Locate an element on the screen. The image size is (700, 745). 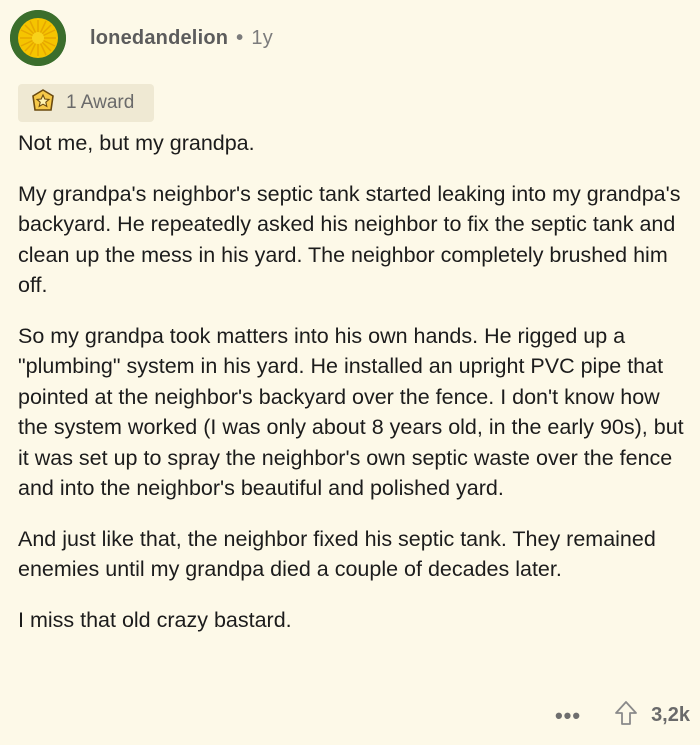
comment-meta: lonedandelion • 1y is located at coordinates (181, 38).